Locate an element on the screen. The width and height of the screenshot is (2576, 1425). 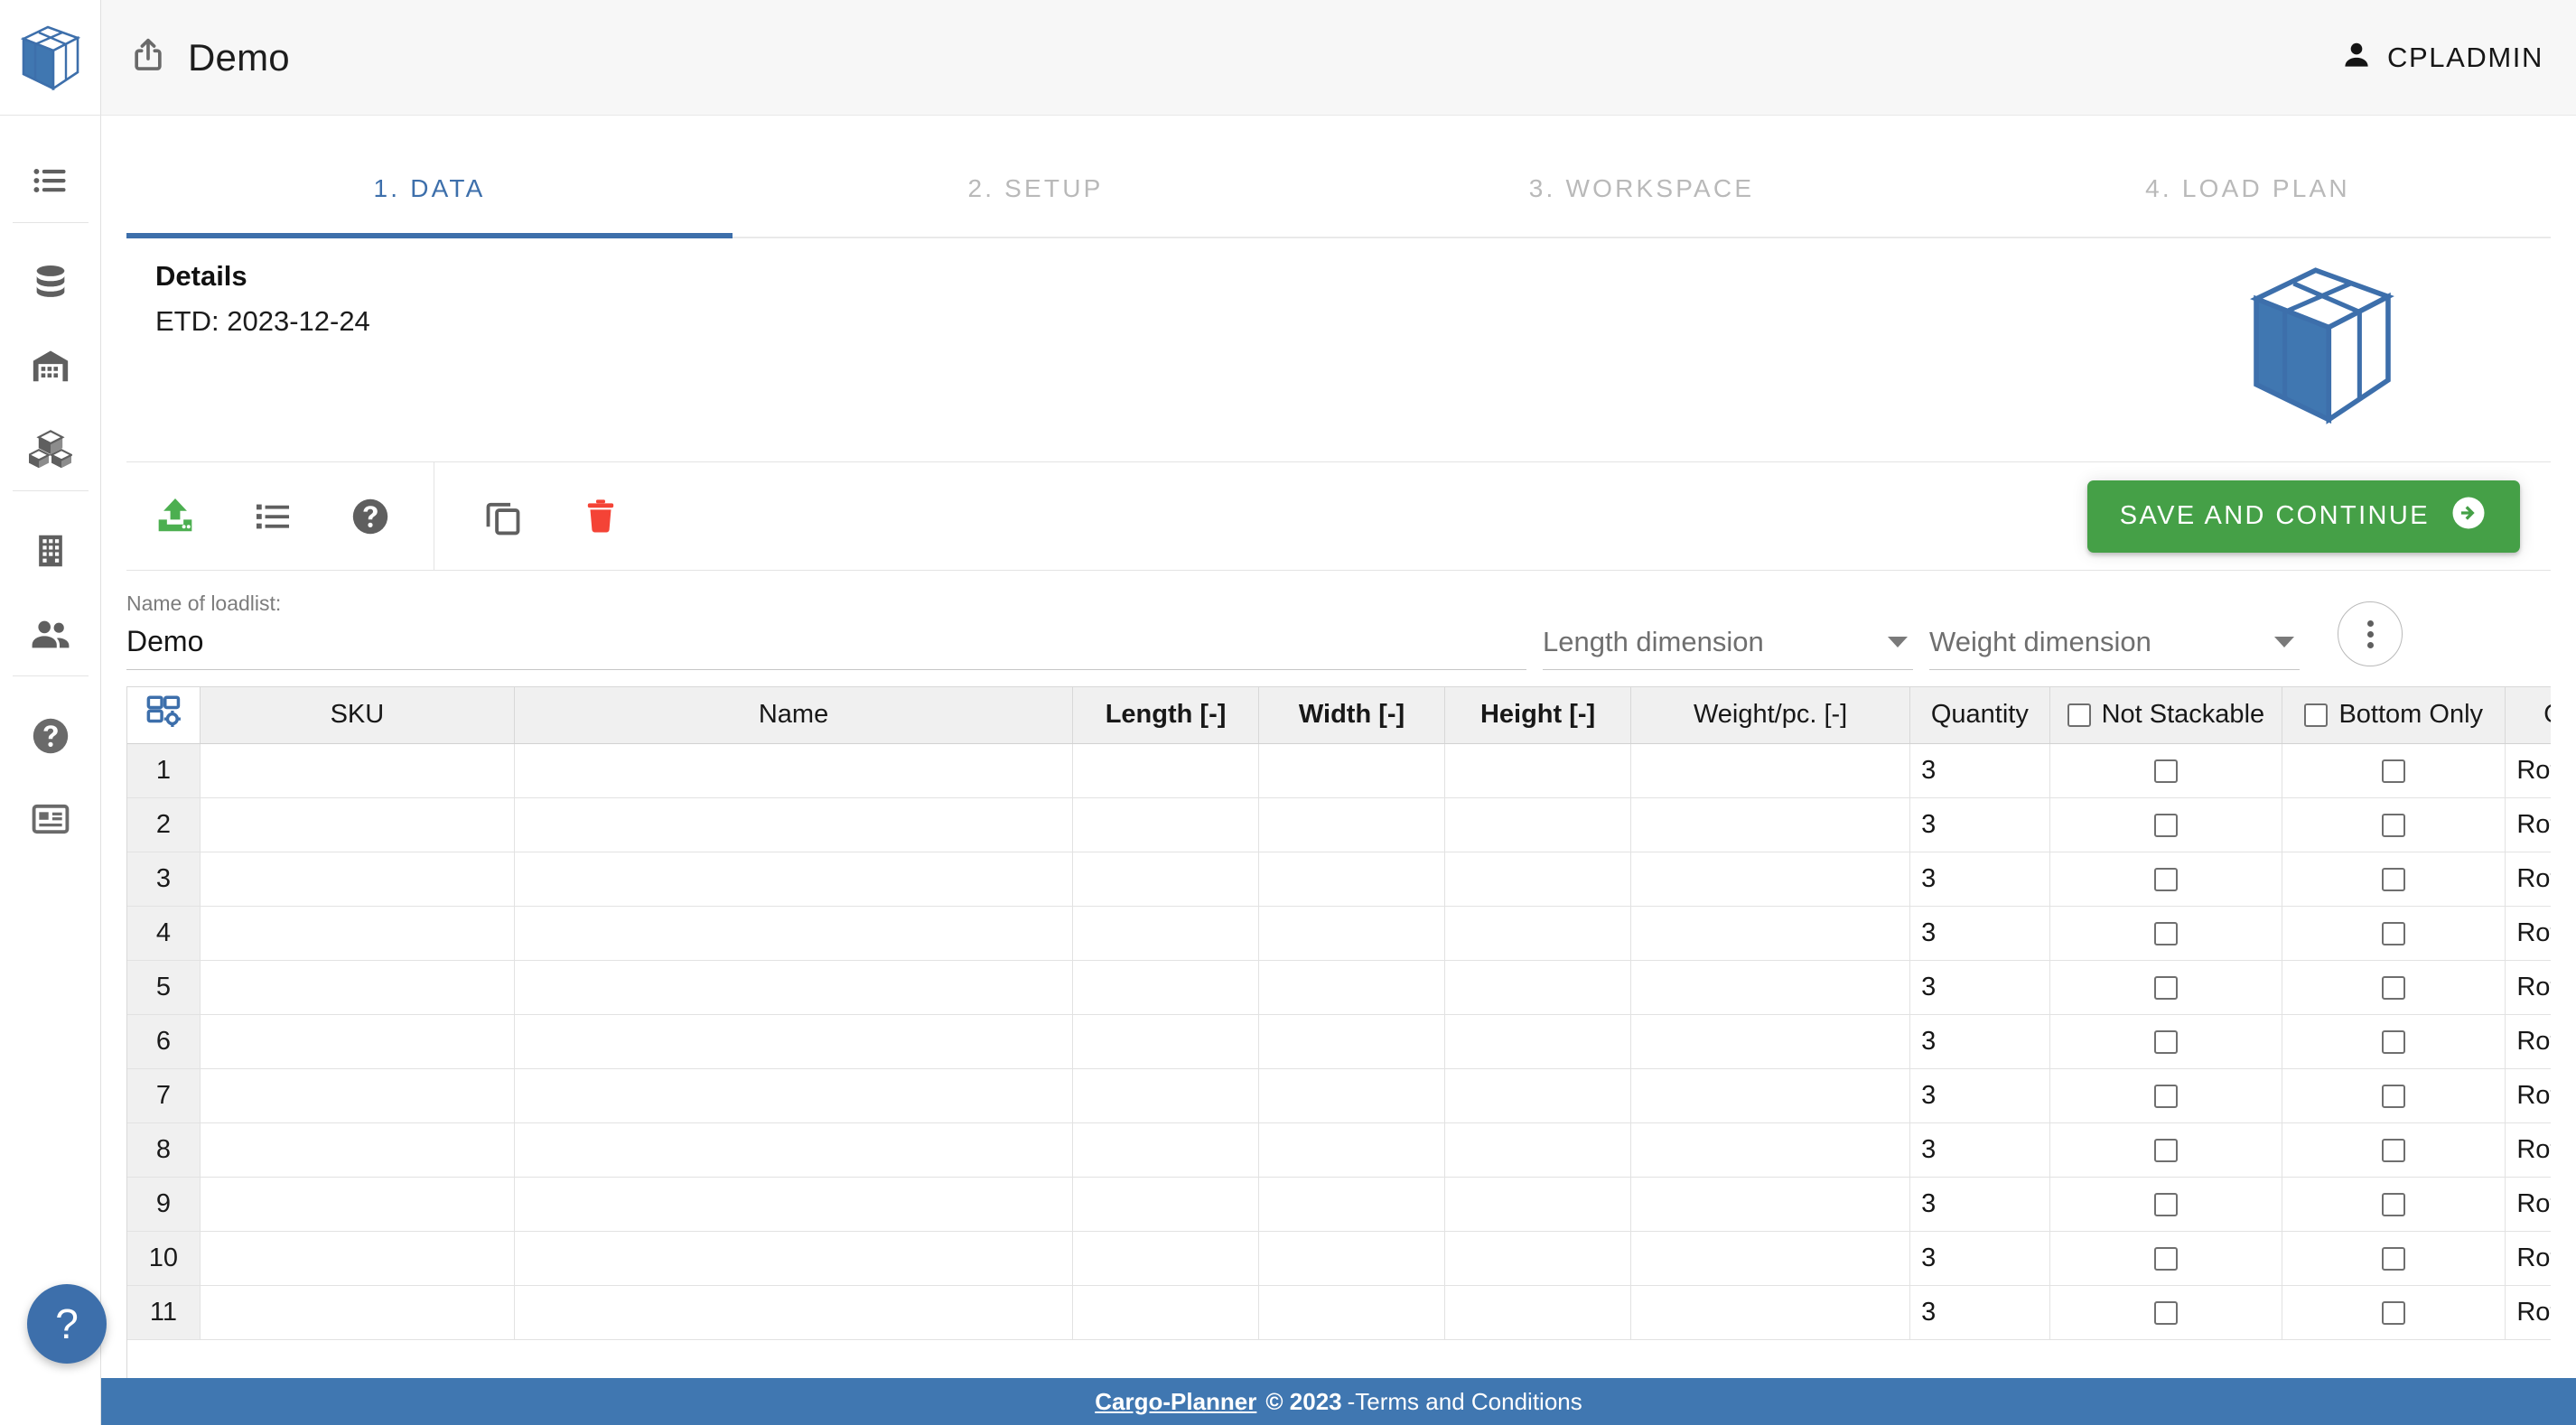
table-row: 4 3 Rotatable is located at coordinates (1339, 933).